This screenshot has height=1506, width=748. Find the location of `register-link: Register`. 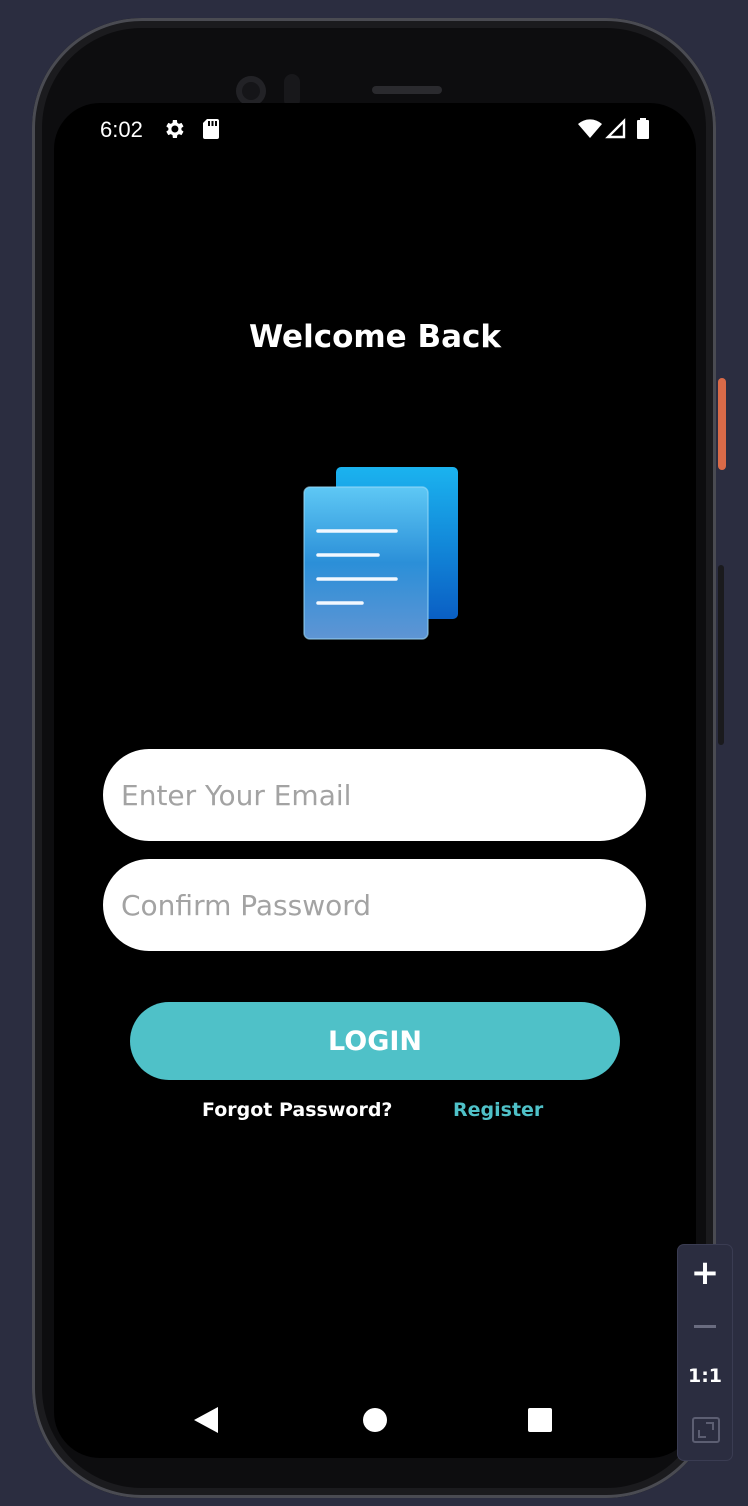

register-link: Register is located at coordinates (498, 1110).